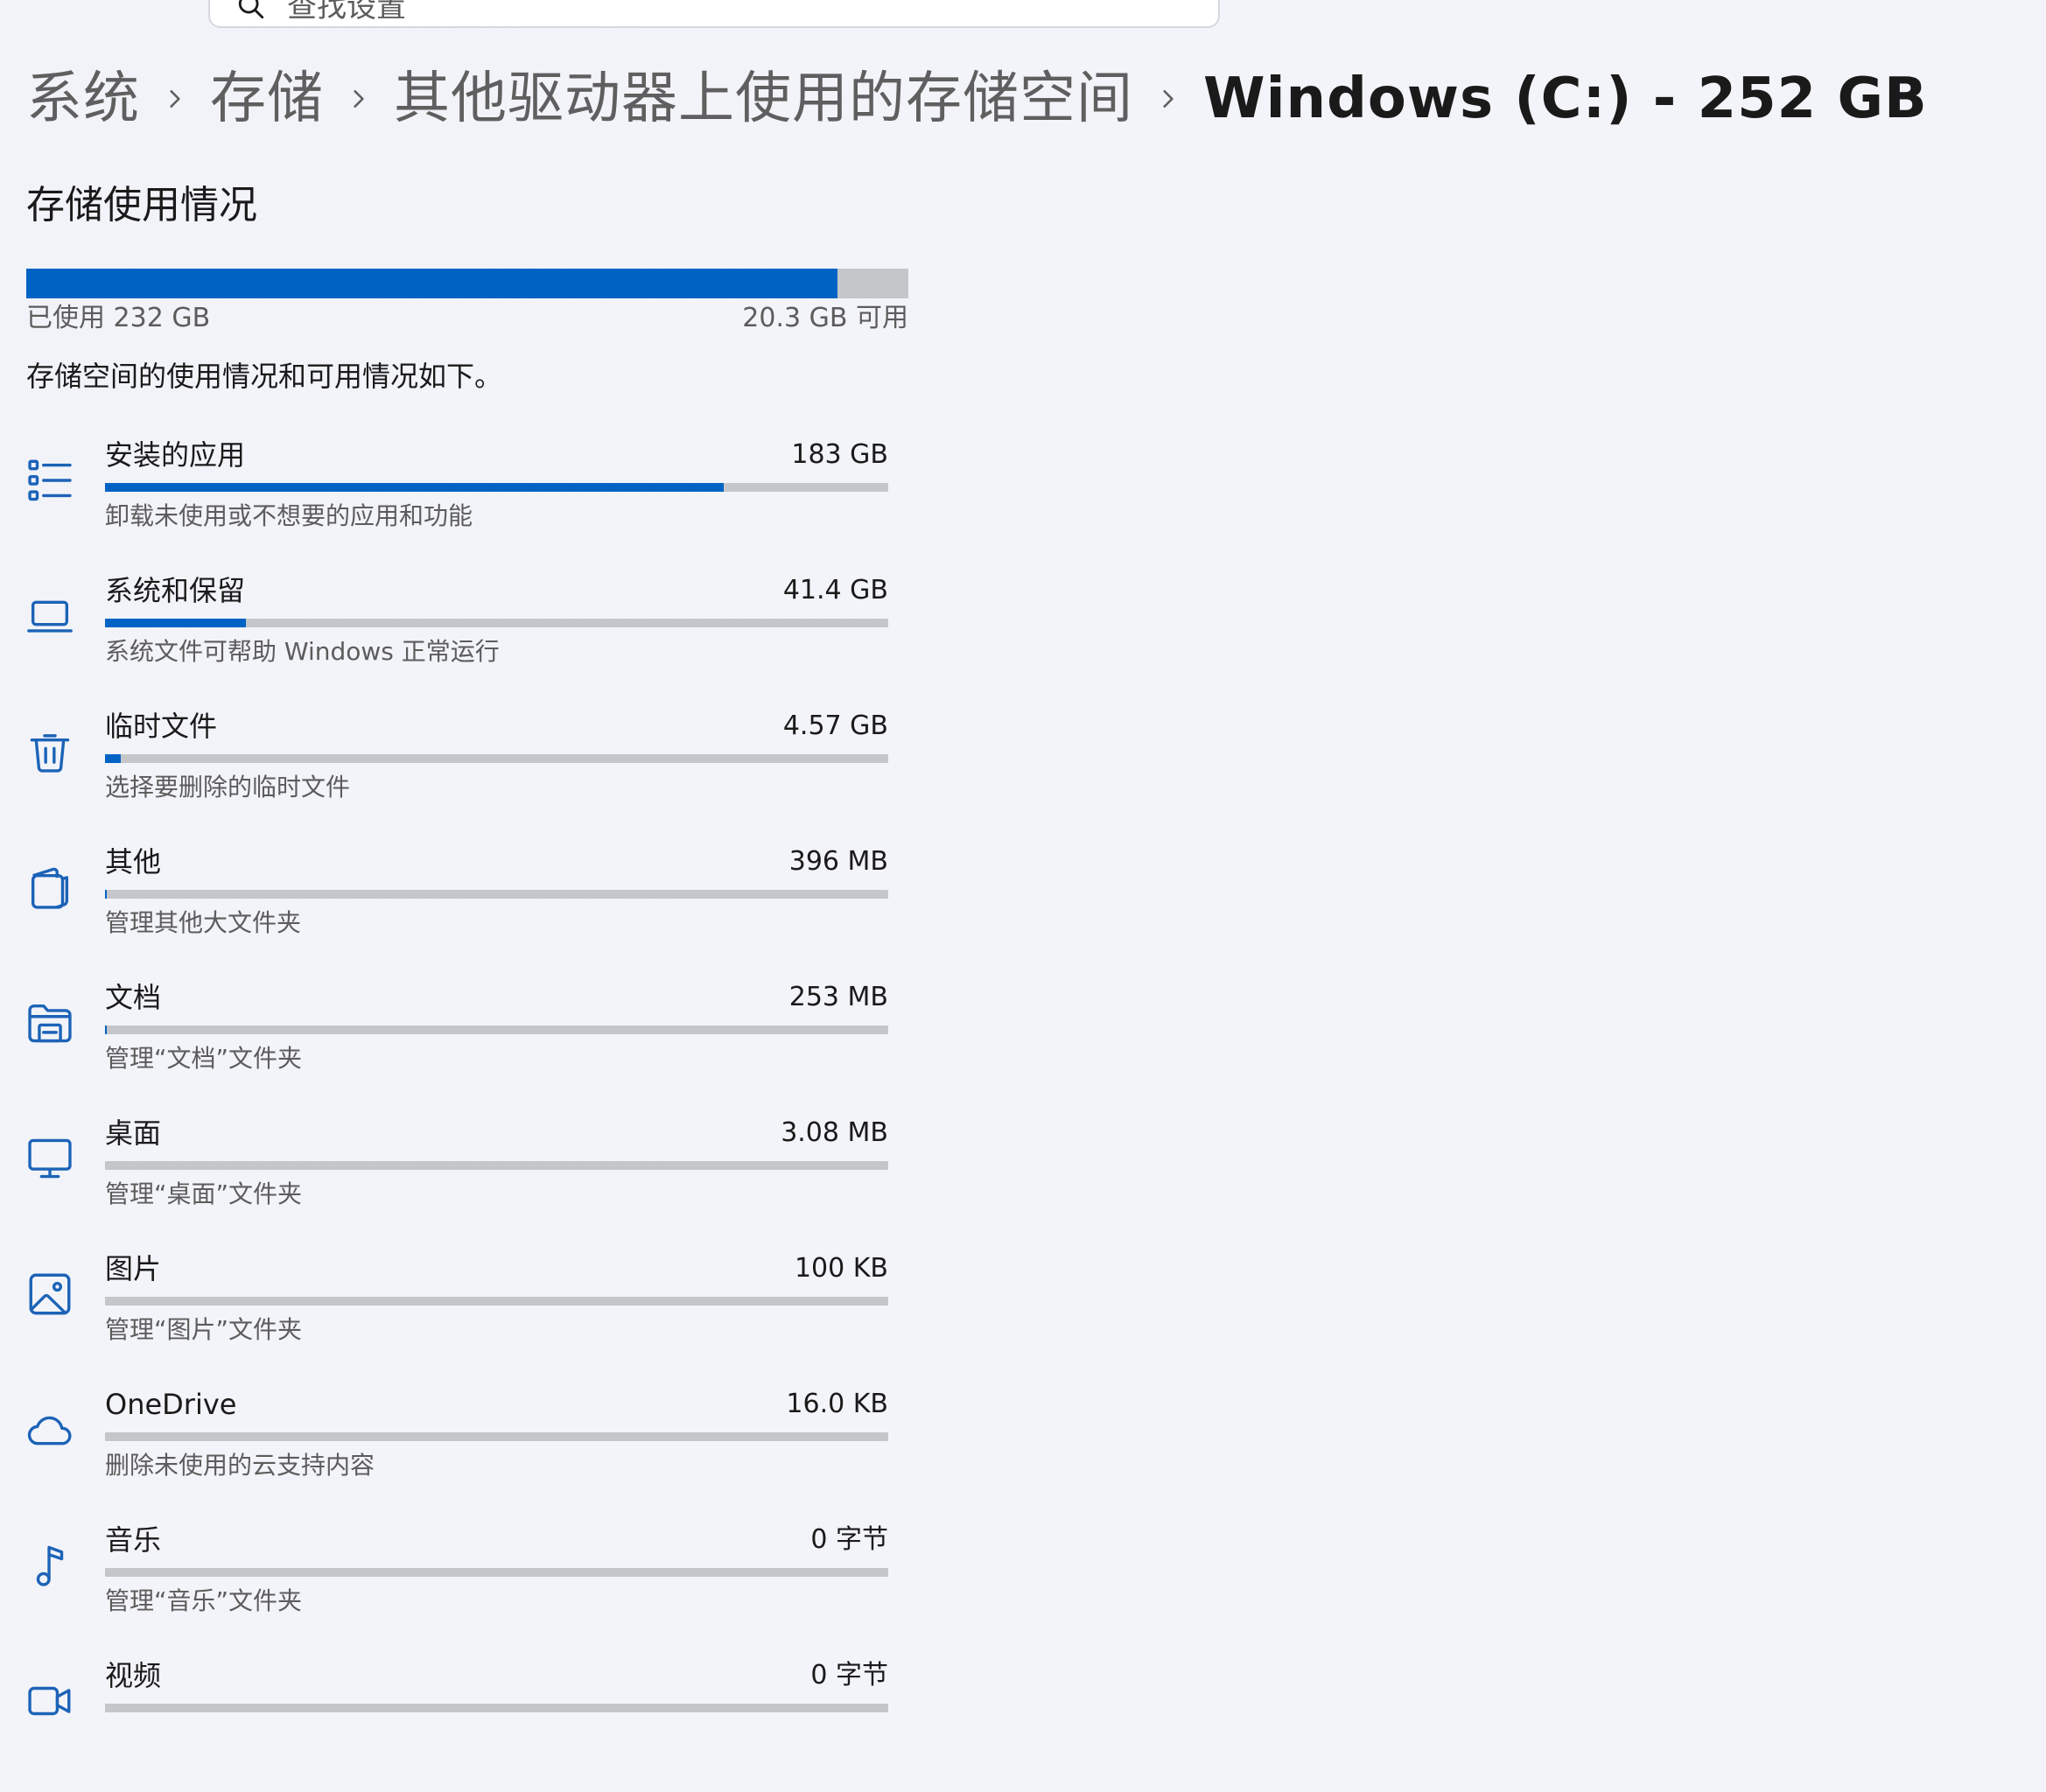 The image size is (2046, 1792). Describe the element at coordinates (133, 1268) in the screenshot. I see `category-name: 图片` at that location.